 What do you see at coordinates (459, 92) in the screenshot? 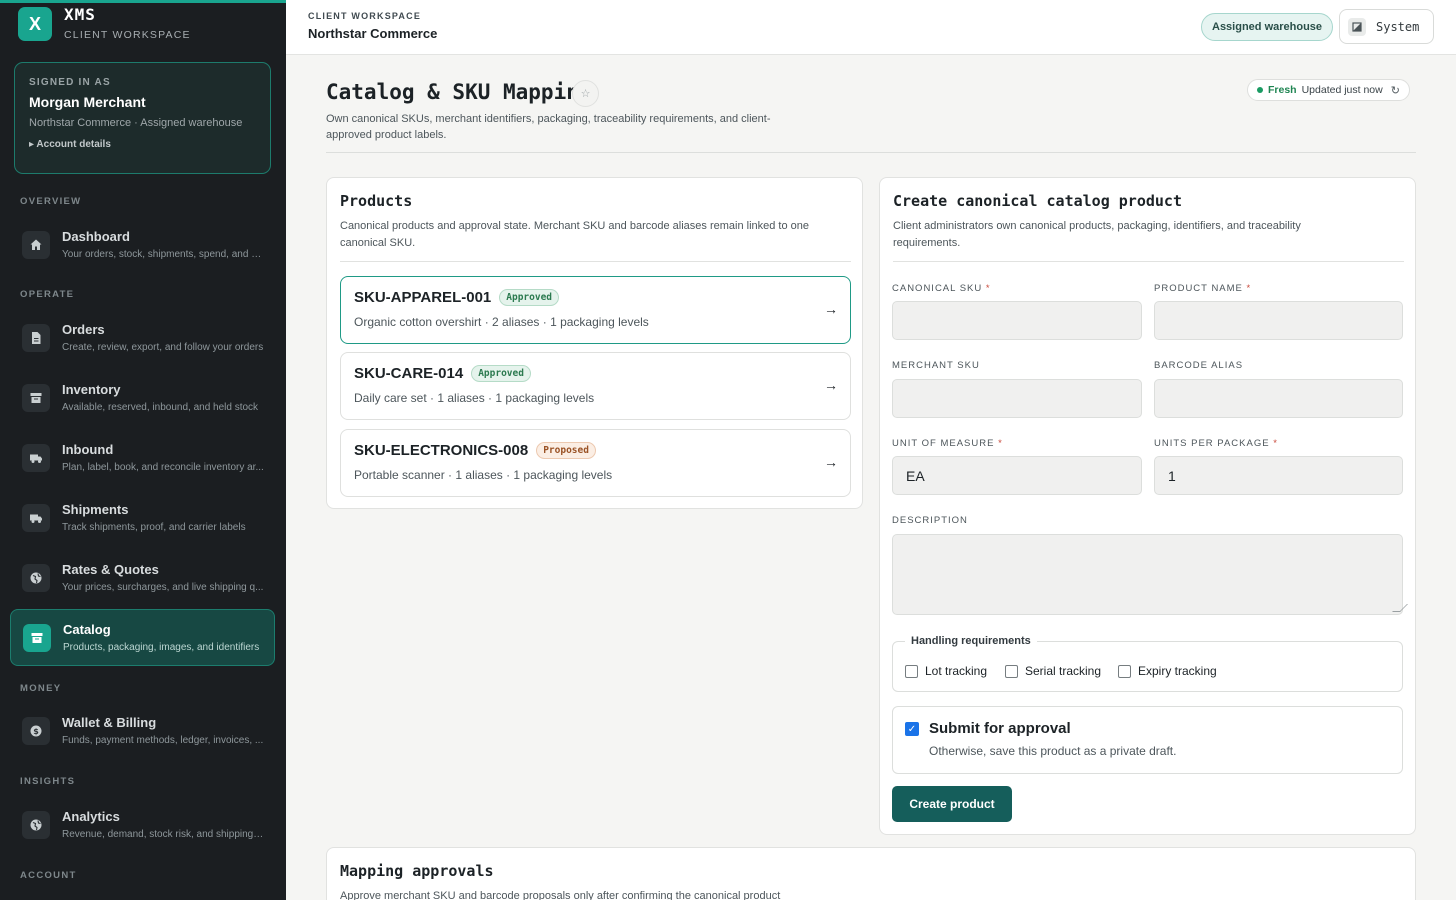
I see `page-title: Catalog & SKU Mapping` at bounding box center [459, 92].